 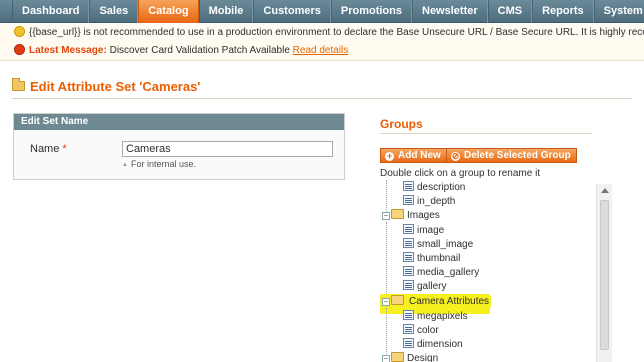 I want to click on tree-label: color, so click(x=428, y=330).